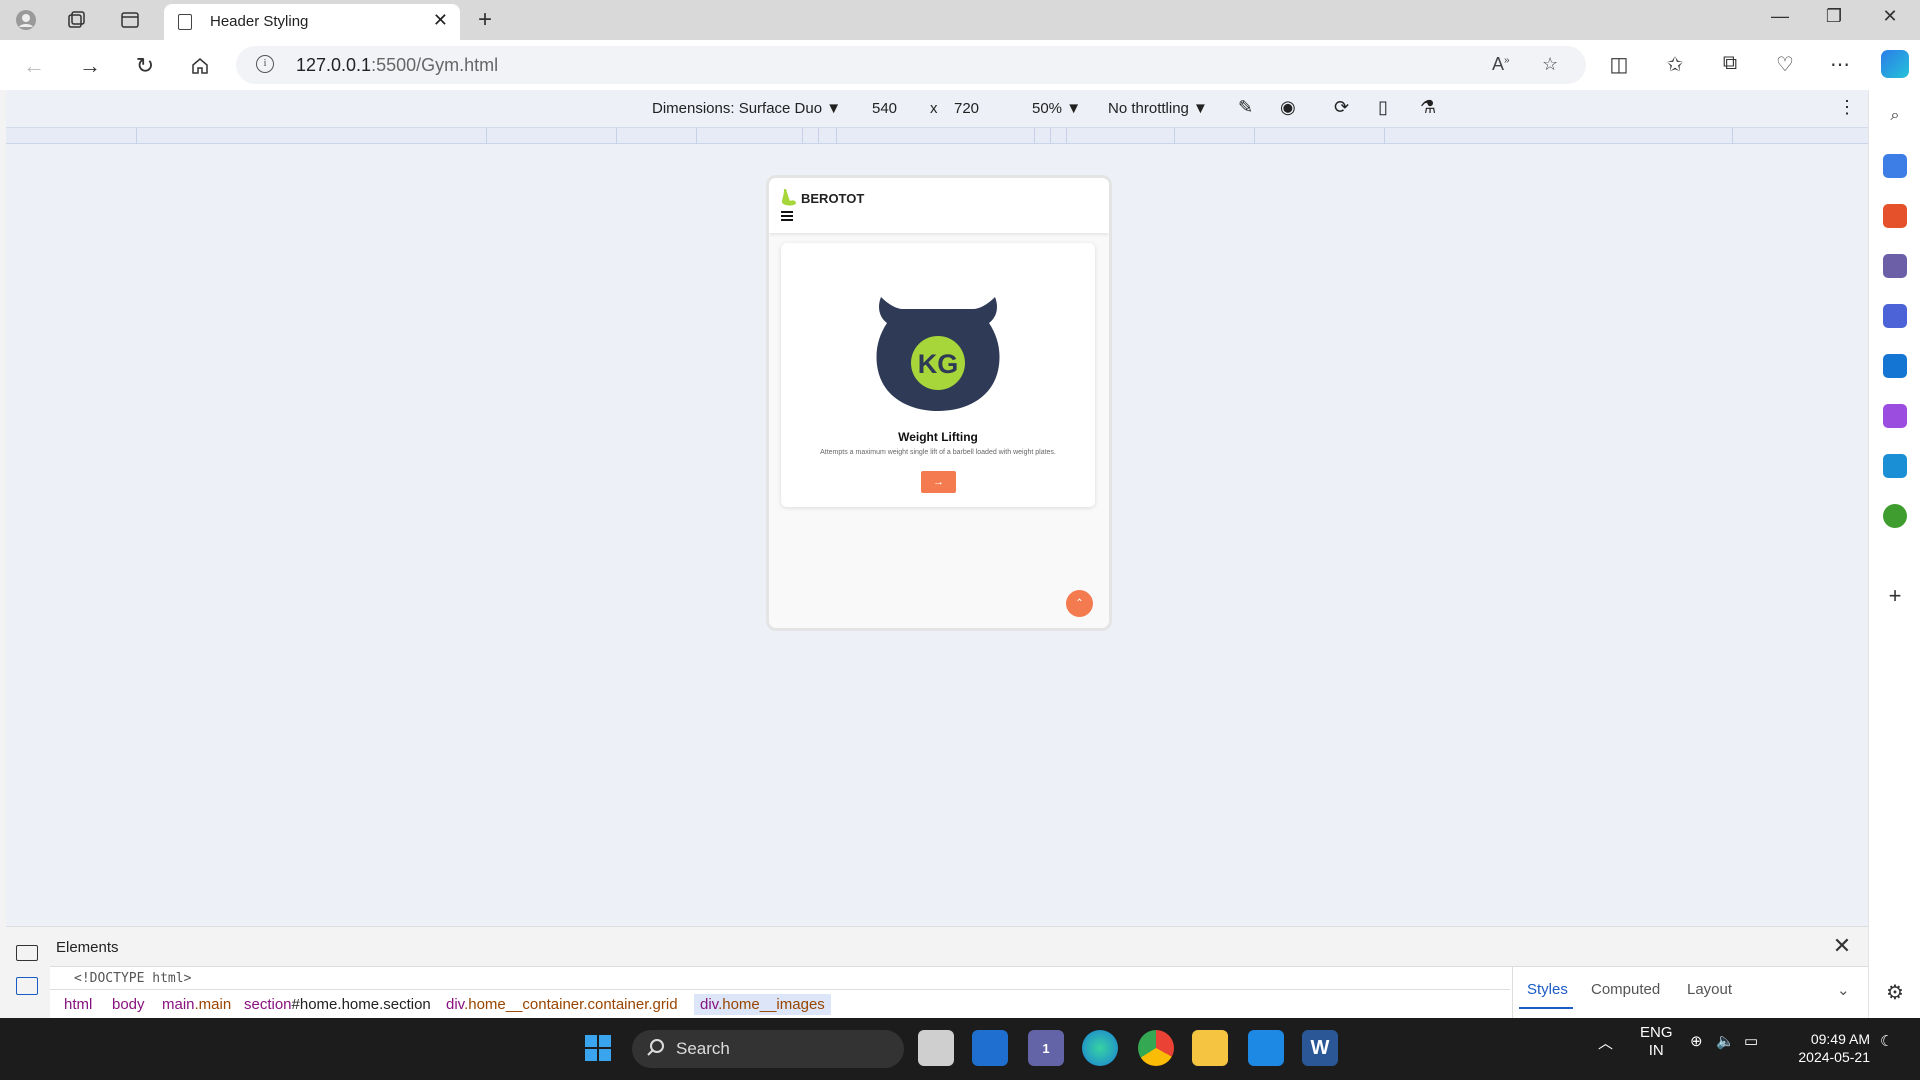 Image resolution: width=1920 pixels, height=1080 pixels. What do you see at coordinates (26, 20) in the screenshot?
I see `profile-icon` at bounding box center [26, 20].